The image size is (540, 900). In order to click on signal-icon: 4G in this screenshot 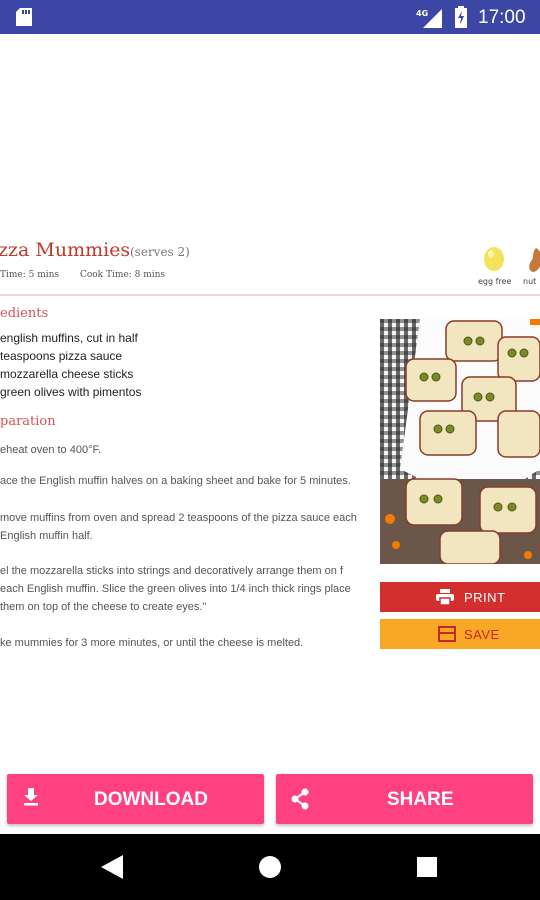, I will do `click(429, 18)`.